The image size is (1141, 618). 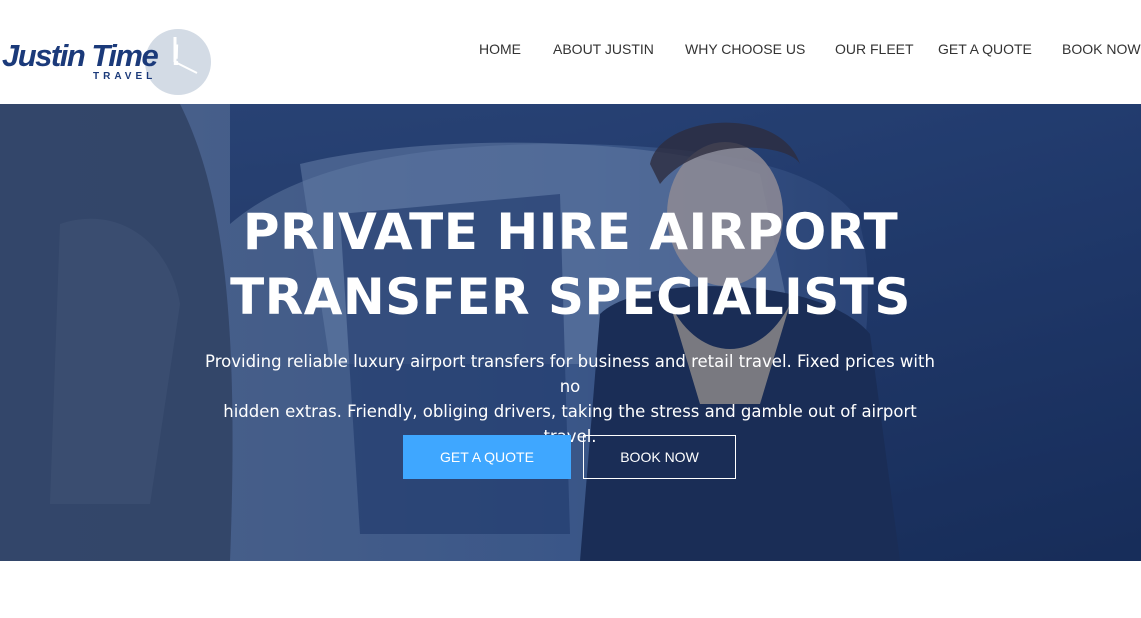 I want to click on hero-title-line-2: TRANSFER SPECIALISTS, so click(x=570, y=297).